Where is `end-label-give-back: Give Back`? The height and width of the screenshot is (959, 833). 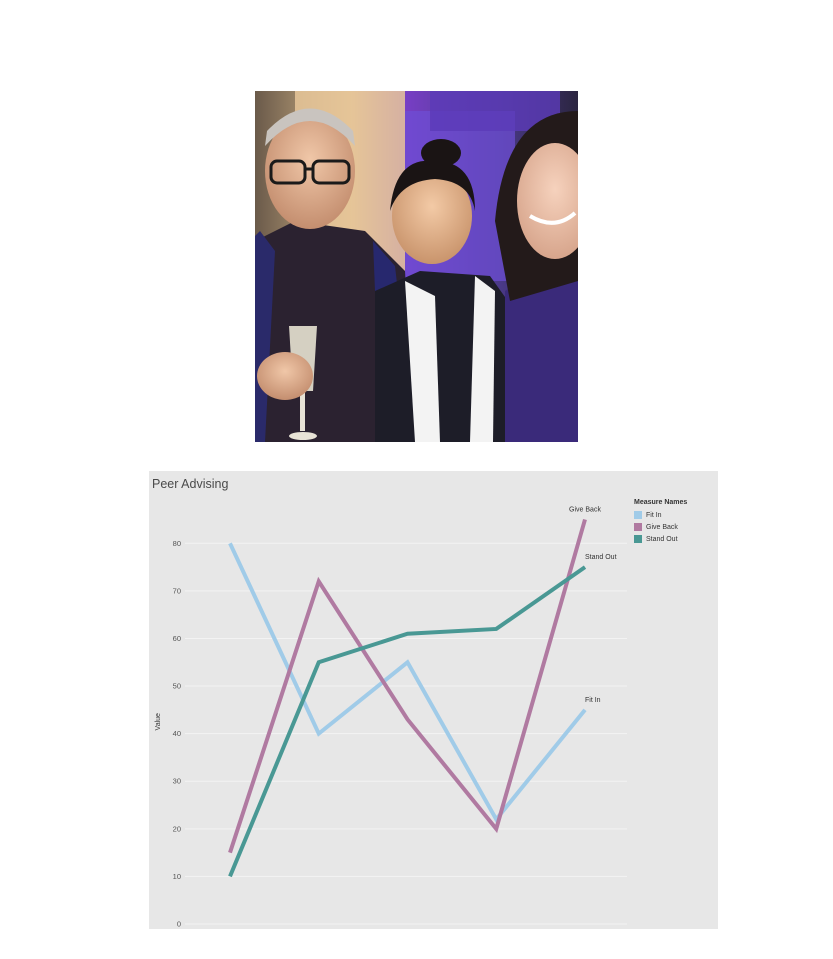 end-label-give-back: Give Back is located at coordinates (585, 510).